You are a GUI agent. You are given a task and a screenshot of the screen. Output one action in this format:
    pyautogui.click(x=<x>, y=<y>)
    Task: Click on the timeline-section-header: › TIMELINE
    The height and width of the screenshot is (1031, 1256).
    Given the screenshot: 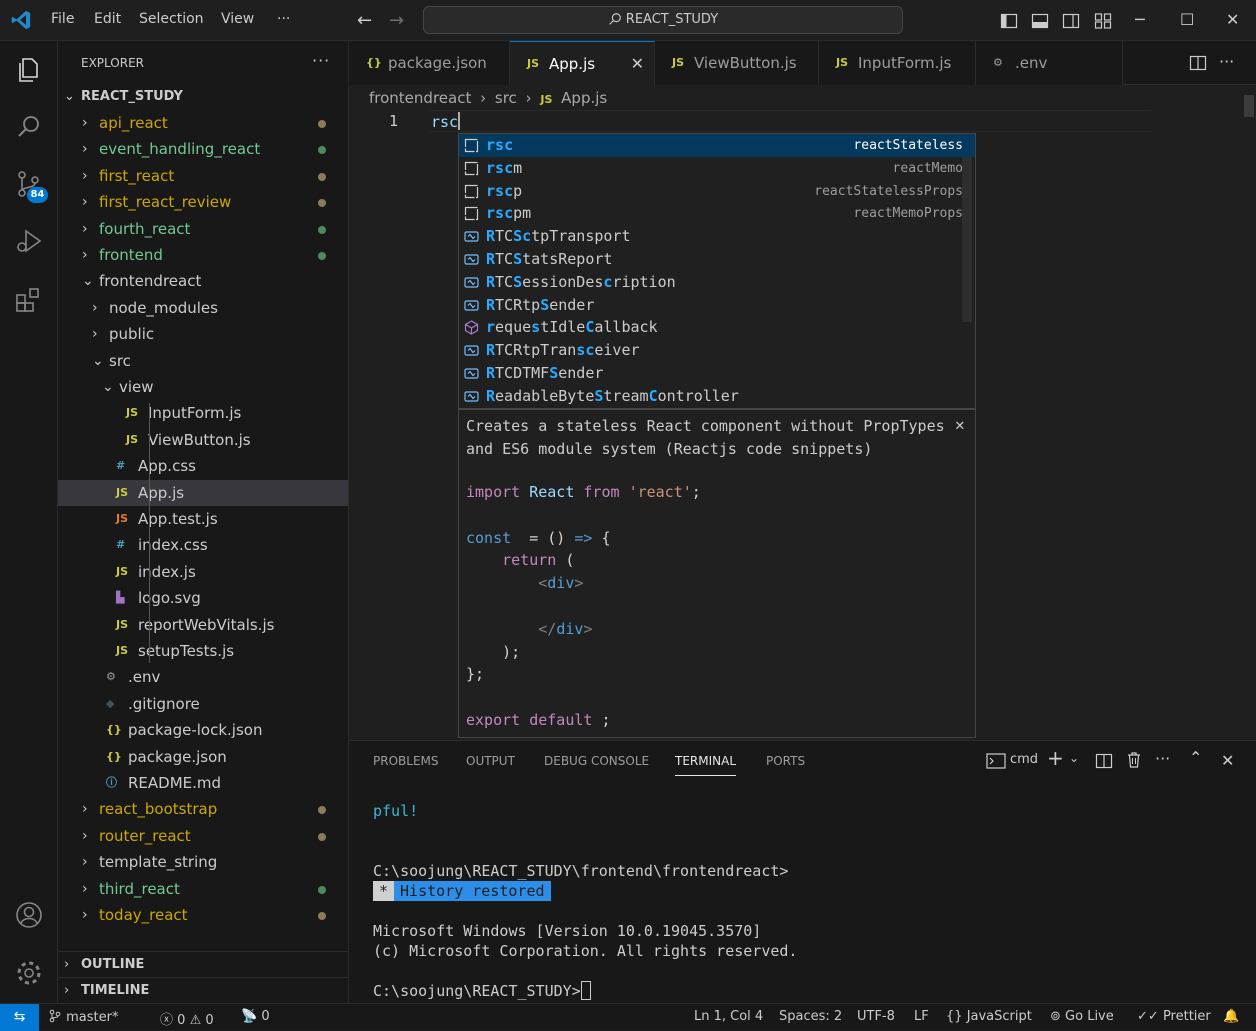 What is the action you would take?
    pyautogui.click(x=203, y=990)
    